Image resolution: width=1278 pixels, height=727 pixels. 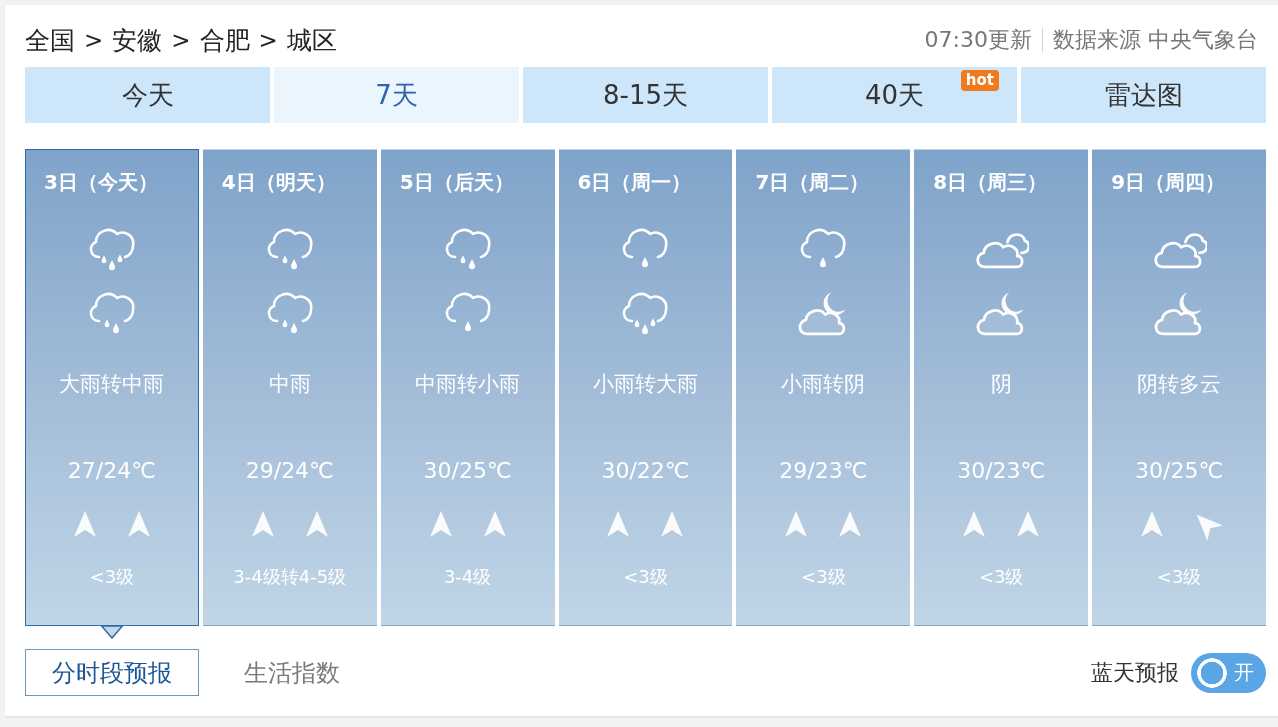 What do you see at coordinates (278, 182) in the screenshot?
I see `day-date: 4日（明天）` at bounding box center [278, 182].